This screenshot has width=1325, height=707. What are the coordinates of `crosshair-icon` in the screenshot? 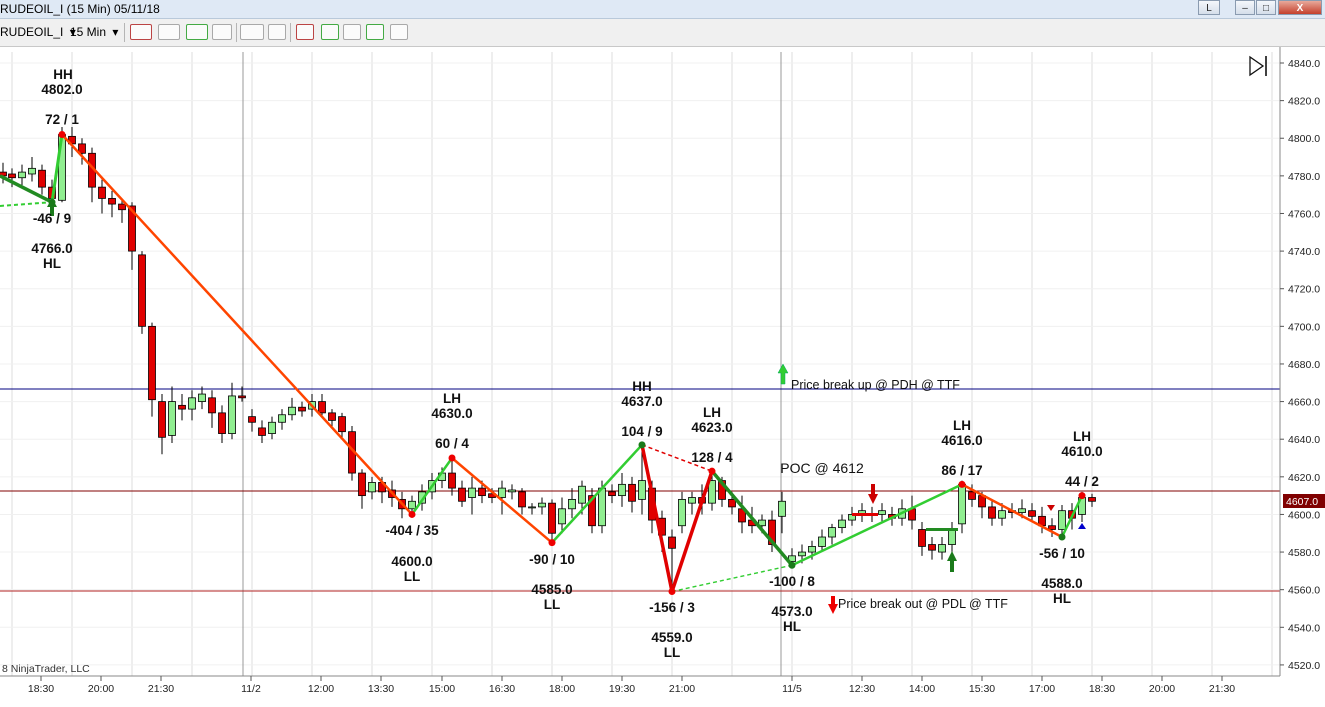 It's located at (252, 32).